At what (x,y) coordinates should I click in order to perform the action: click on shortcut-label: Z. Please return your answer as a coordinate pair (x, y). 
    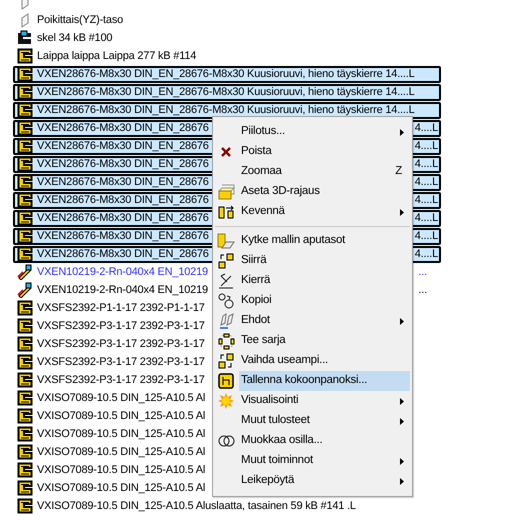
    Looking at the image, I should click on (398, 172).